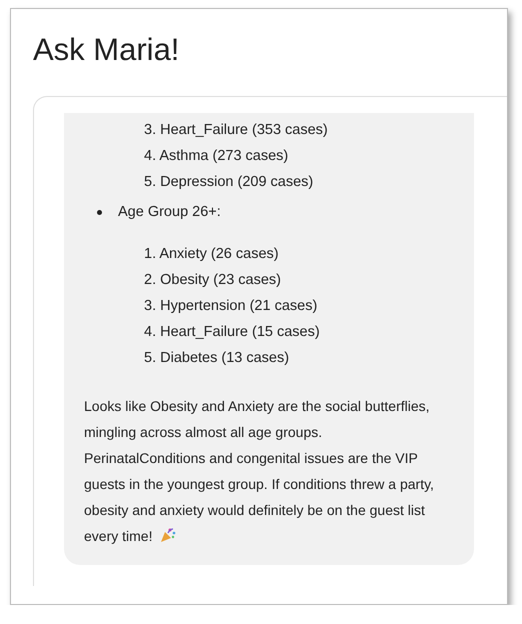 Image resolution: width=522 pixels, height=624 pixels. What do you see at coordinates (232, 332) in the screenshot?
I see `list-item: 4. Heart_Failure (15 cases)` at bounding box center [232, 332].